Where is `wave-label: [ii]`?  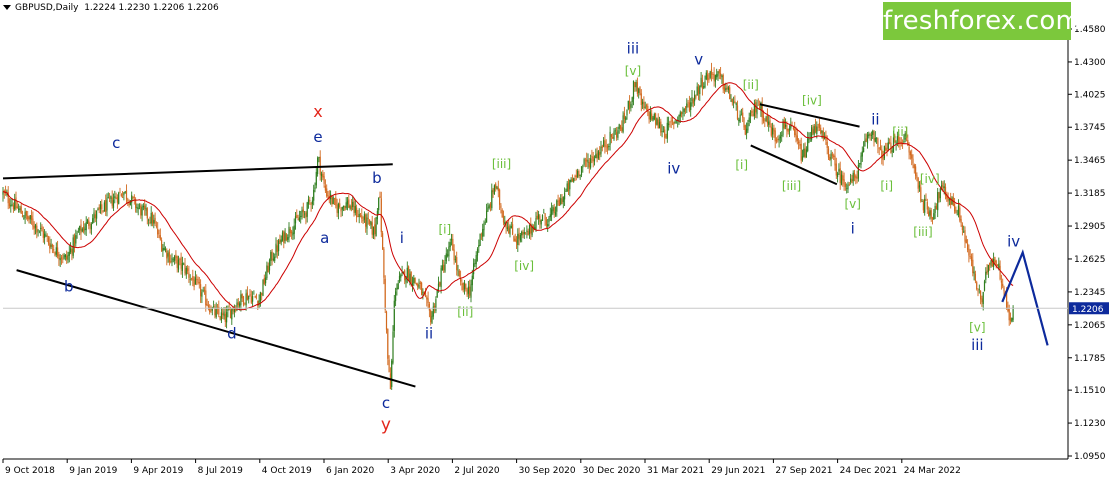 wave-label: [ii] is located at coordinates (900, 132).